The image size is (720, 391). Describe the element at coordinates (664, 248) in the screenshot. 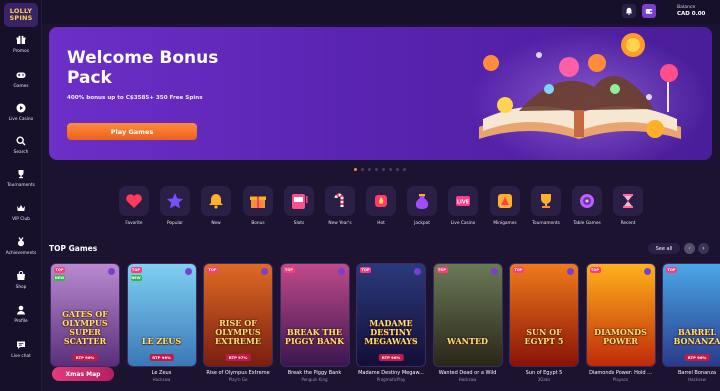

I see `see-all-button: See all` at that location.